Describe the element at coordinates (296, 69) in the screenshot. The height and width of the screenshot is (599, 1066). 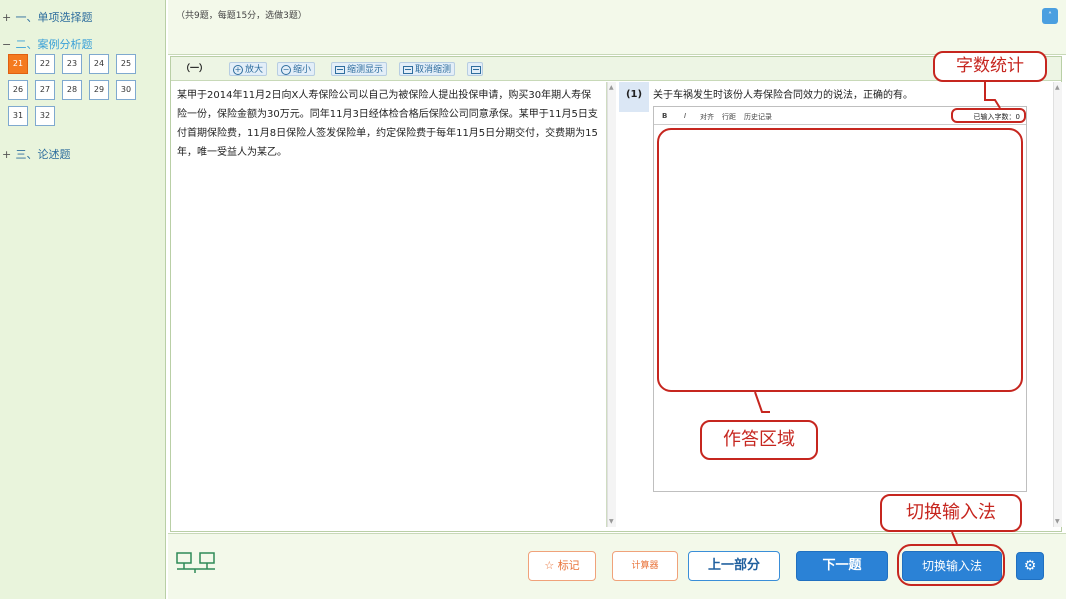
I see `zoom-out-button: − 缩小` at that location.